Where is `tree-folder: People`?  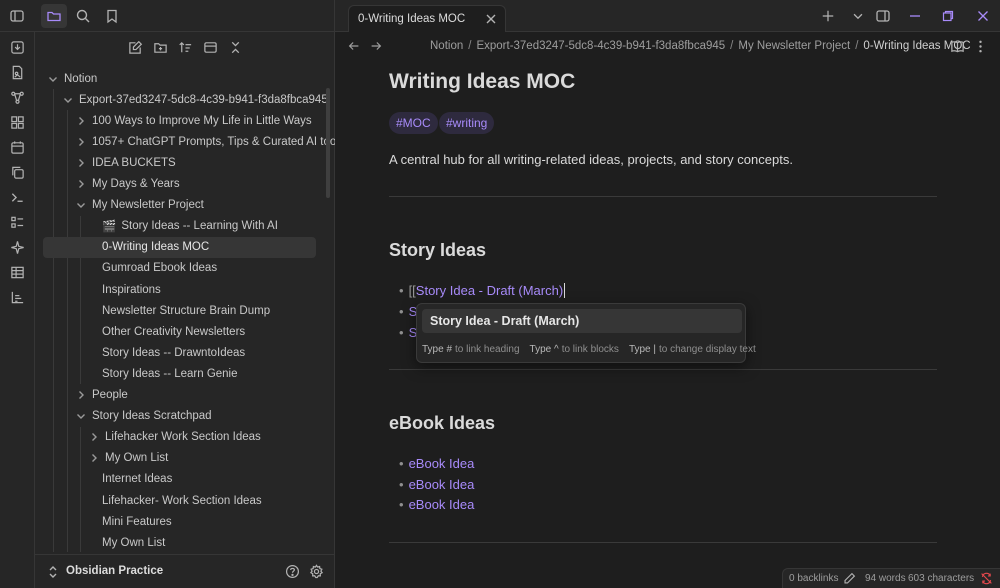 tree-folder: People is located at coordinates (101, 395).